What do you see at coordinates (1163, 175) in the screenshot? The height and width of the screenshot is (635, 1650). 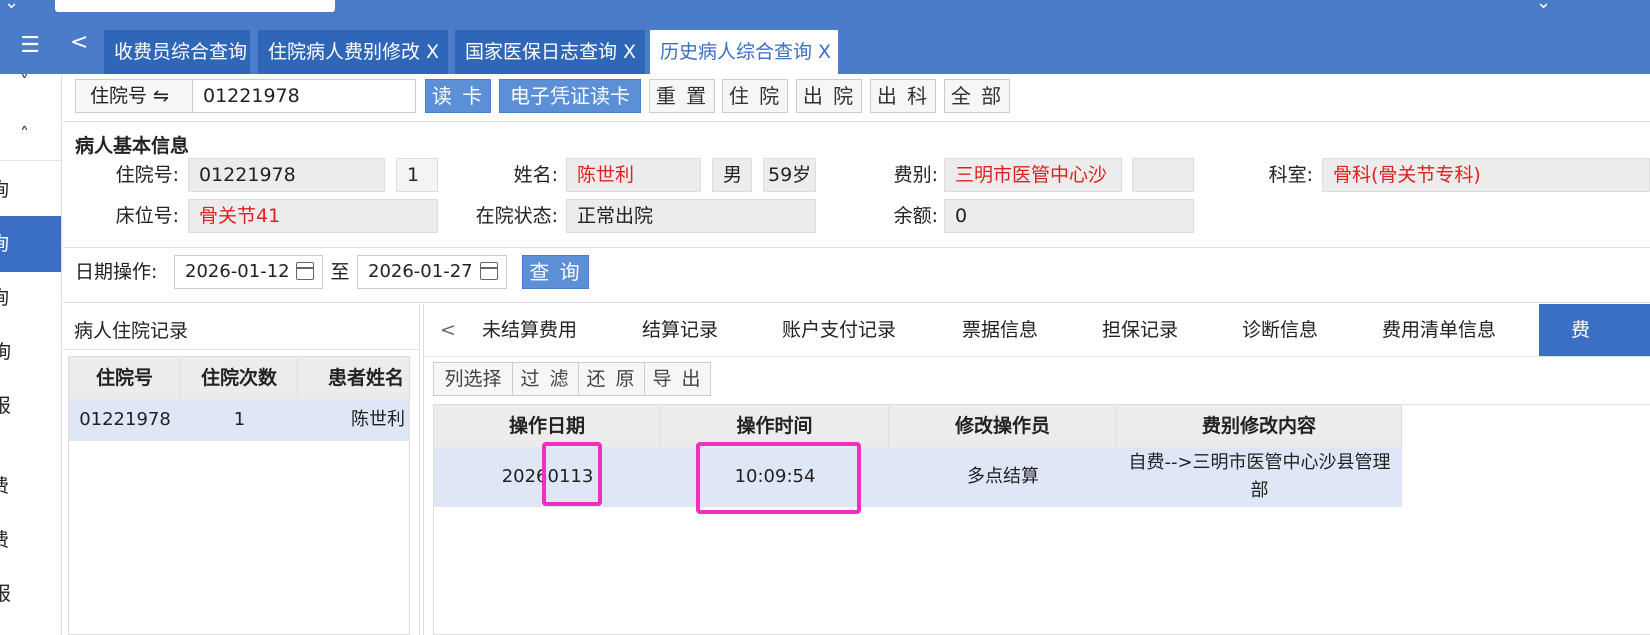 I see `fee-type-extra-value` at bounding box center [1163, 175].